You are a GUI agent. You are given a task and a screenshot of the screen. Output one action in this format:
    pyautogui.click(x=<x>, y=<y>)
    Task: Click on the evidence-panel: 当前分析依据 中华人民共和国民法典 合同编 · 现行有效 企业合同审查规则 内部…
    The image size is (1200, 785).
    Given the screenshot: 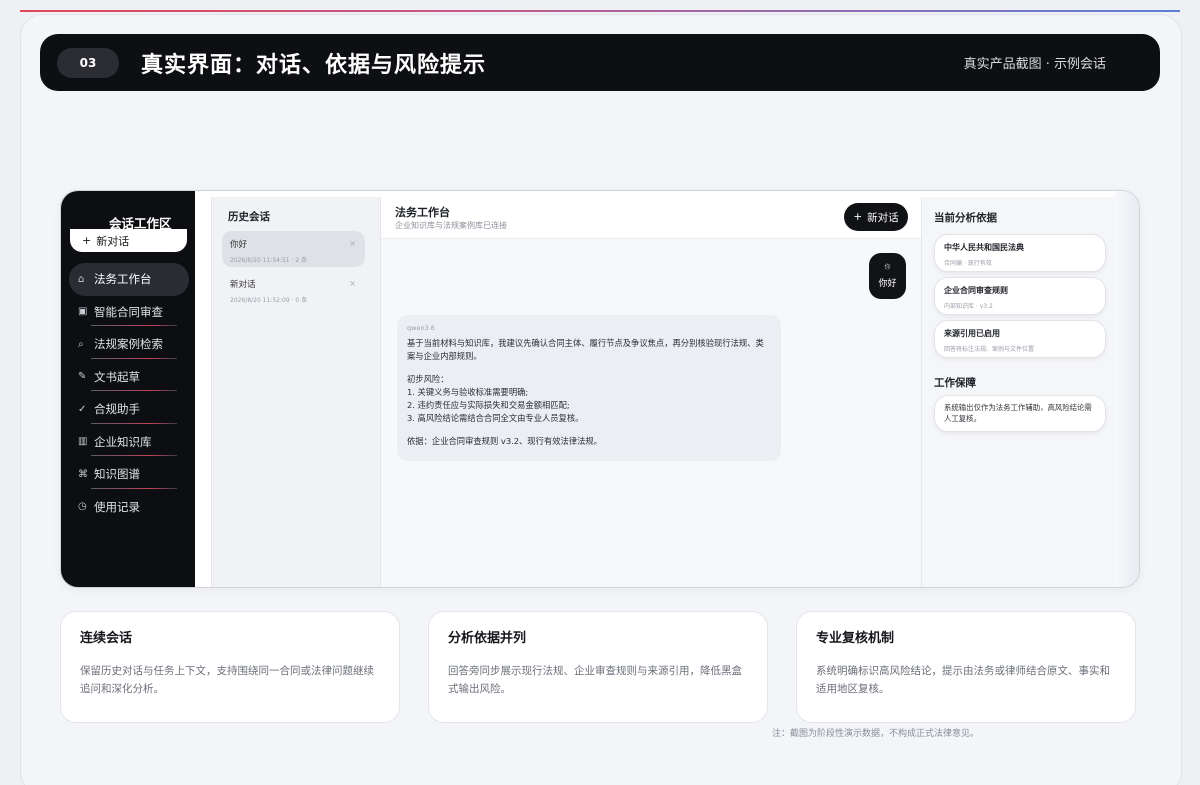 What is the action you would take?
    pyautogui.click(x=1019, y=392)
    